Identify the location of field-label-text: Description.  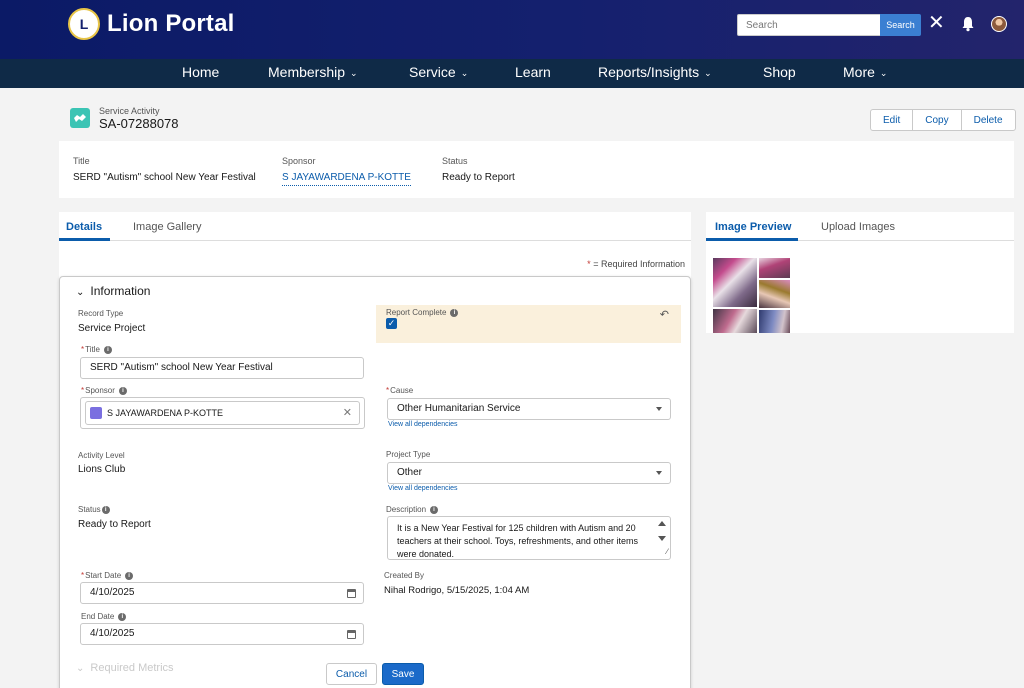
(406, 509).